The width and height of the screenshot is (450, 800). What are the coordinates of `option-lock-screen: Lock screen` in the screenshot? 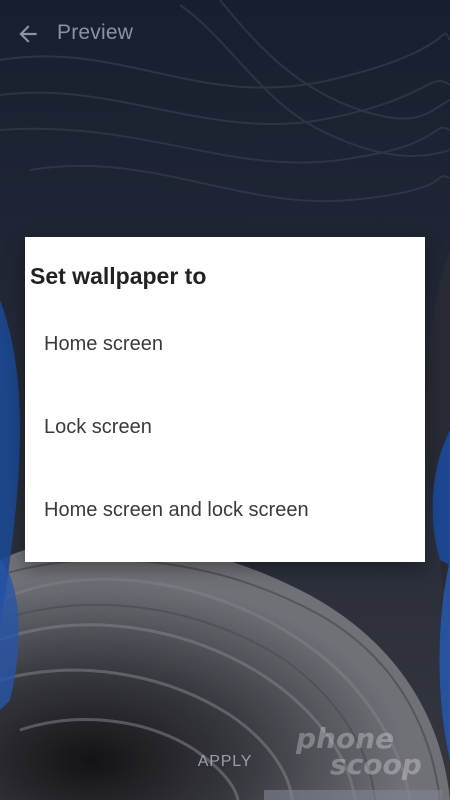 It's located at (225, 428).